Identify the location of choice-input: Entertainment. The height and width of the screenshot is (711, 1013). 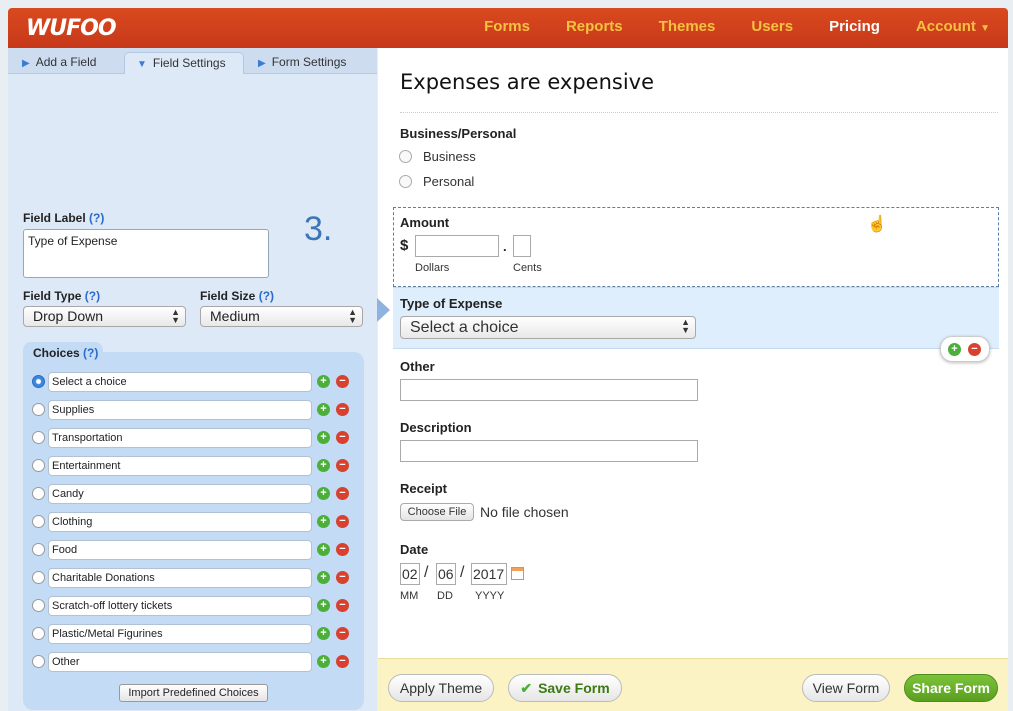
(180, 466).